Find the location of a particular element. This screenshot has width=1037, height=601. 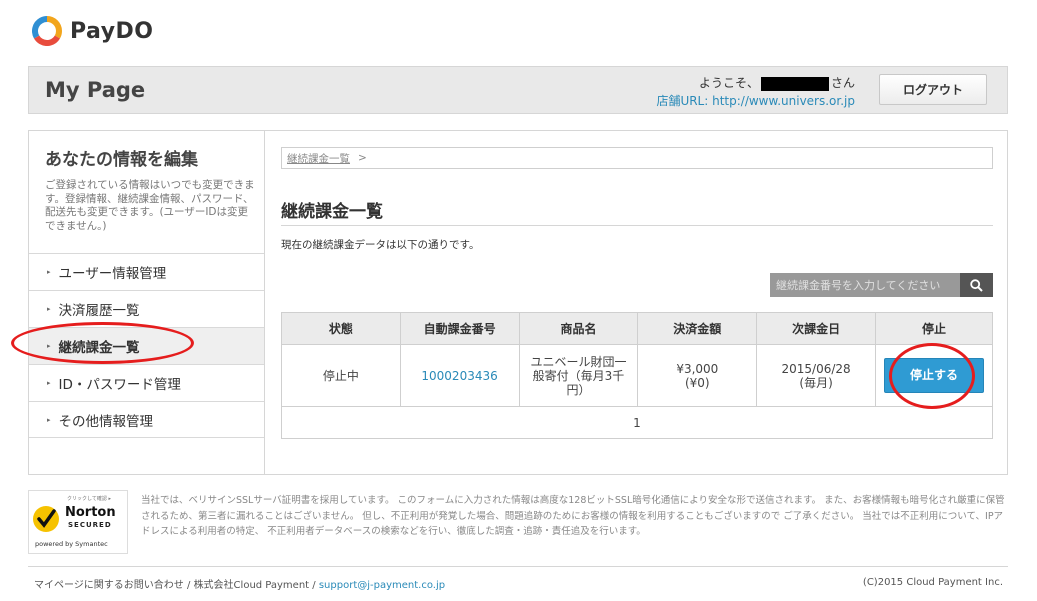

shop-url: 店舗URL: http://www.univers.or.jp is located at coordinates (755, 100).